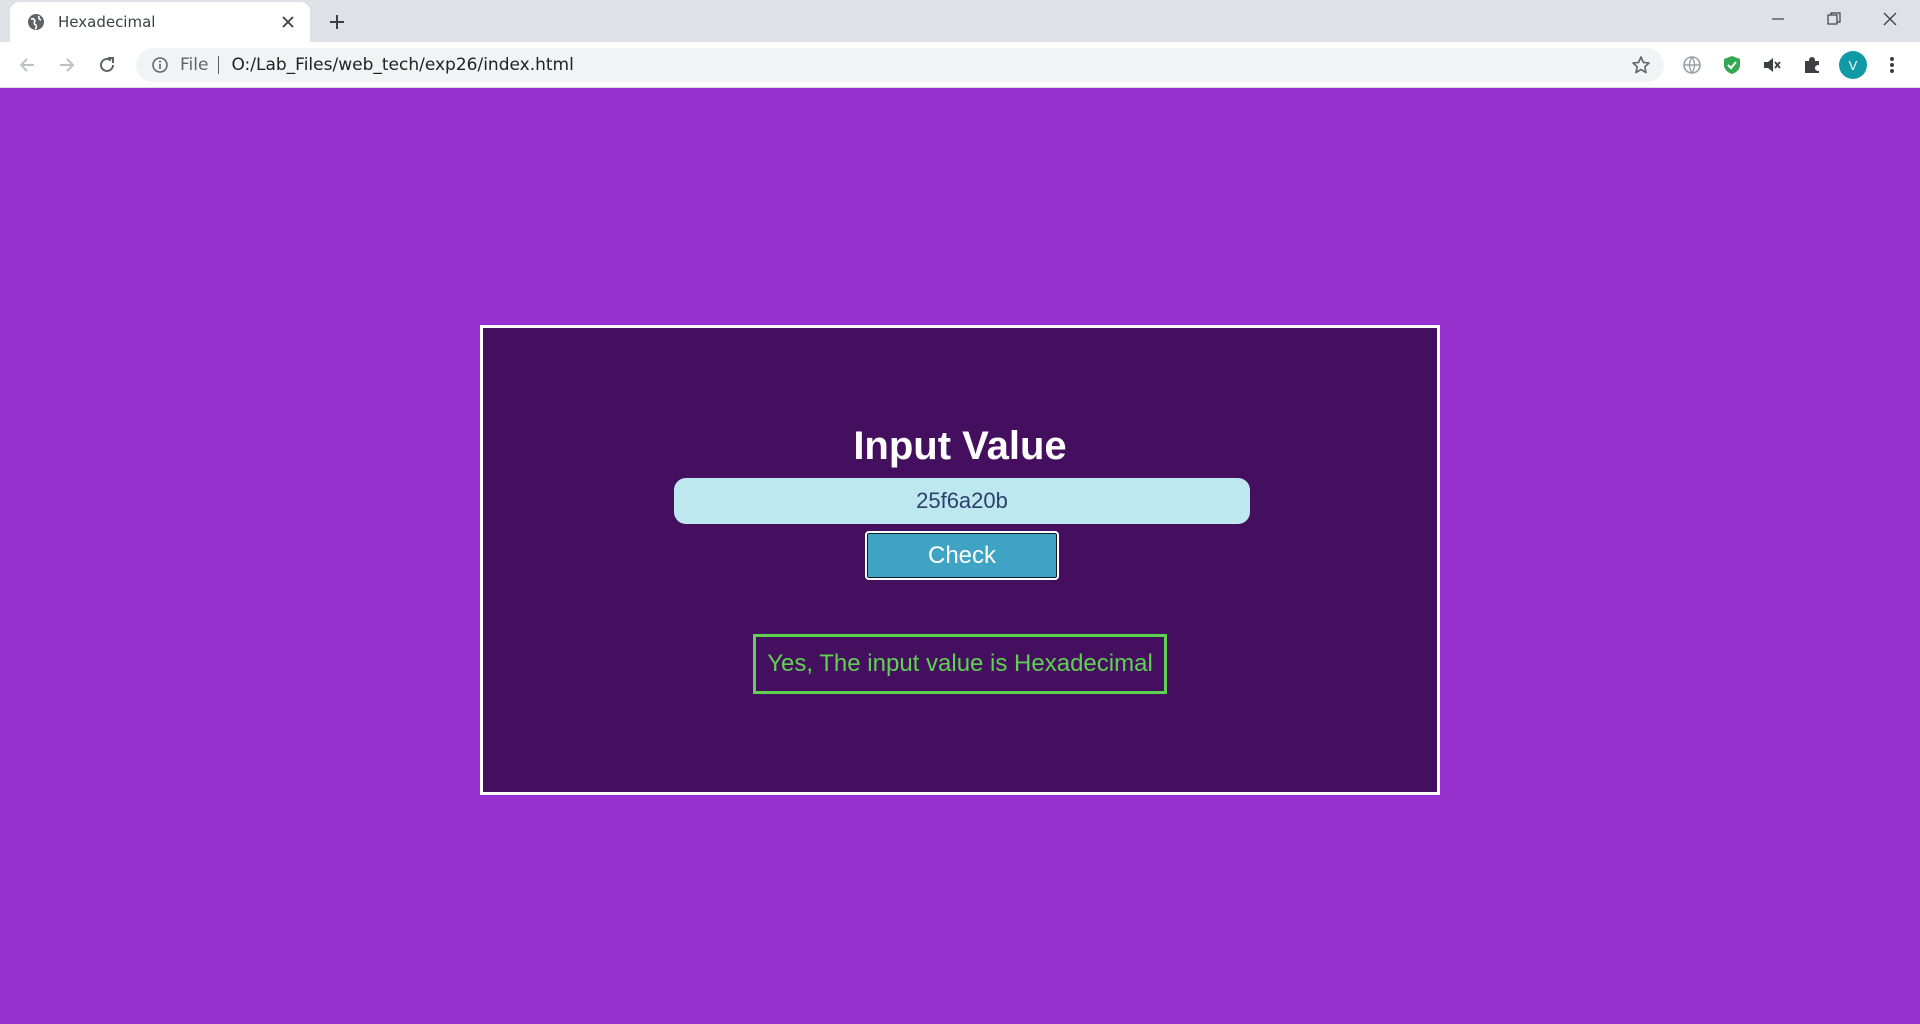 This screenshot has height=1024, width=1920. What do you see at coordinates (960, 446) in the screenshot?
I see `page-heading: Input Value` at bounding box center [960, 446].